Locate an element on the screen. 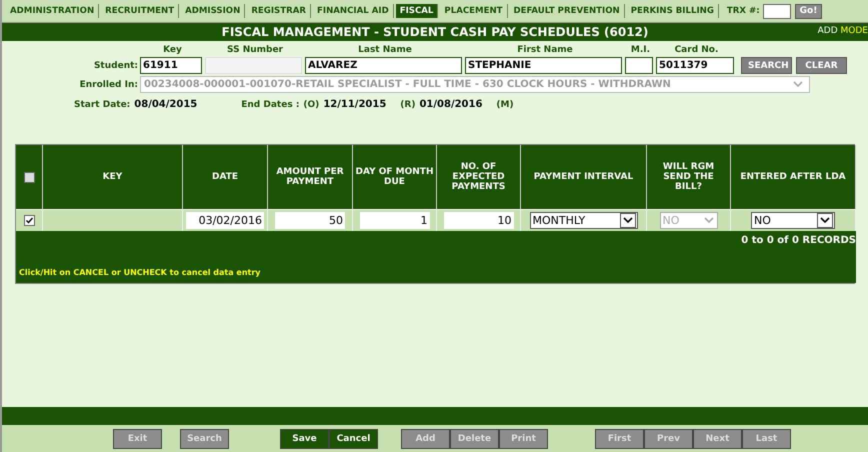 The width and height of the screenshot is (868, 452). student-field: 61911 is located at coordinates (171, 65).